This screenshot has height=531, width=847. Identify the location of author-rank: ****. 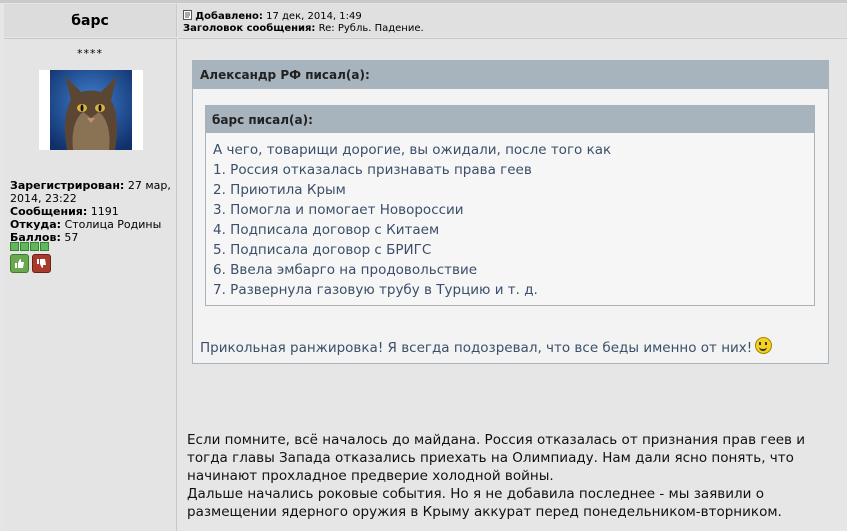
(90, 53).